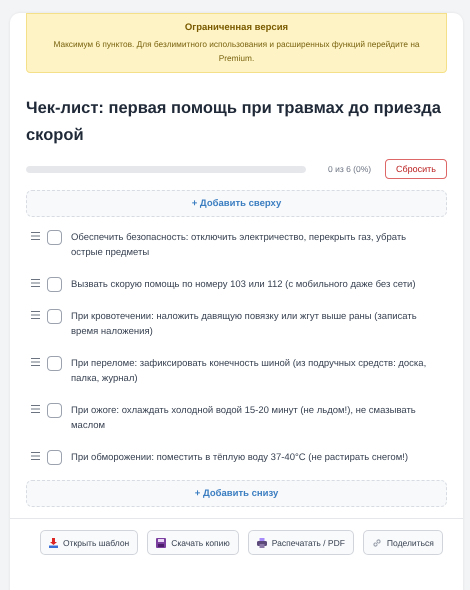 The height and width of the screenshot is (590, 470). What do you see at coordinates (234, 122) in the screenshot?
I see `checklist-title: Чек-лист: первая помощь при травмах до приезда скорой` at bounding box center [234, 122].